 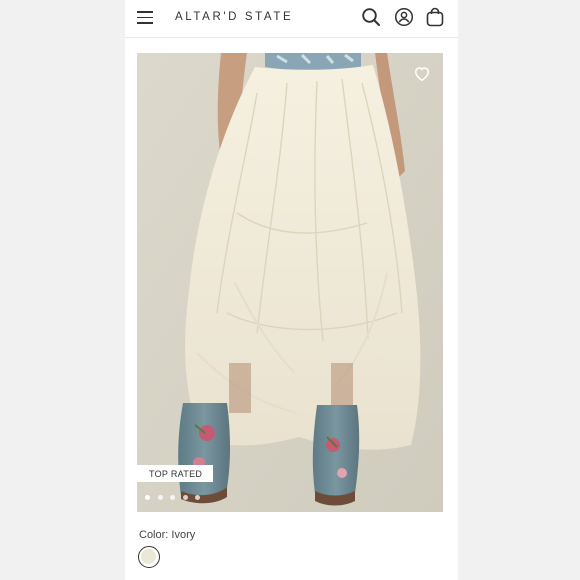 I want to click on heart-icon, so click(x=422, y=74).